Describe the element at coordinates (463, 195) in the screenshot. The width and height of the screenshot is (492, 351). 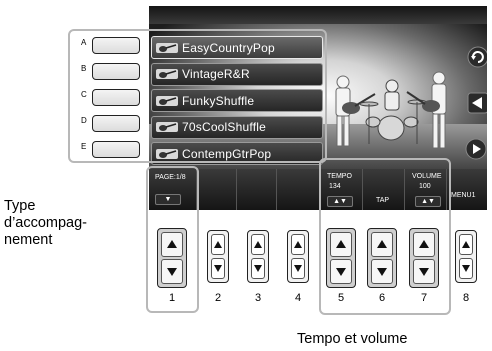
I see `menu-label: MENU1` at that location.